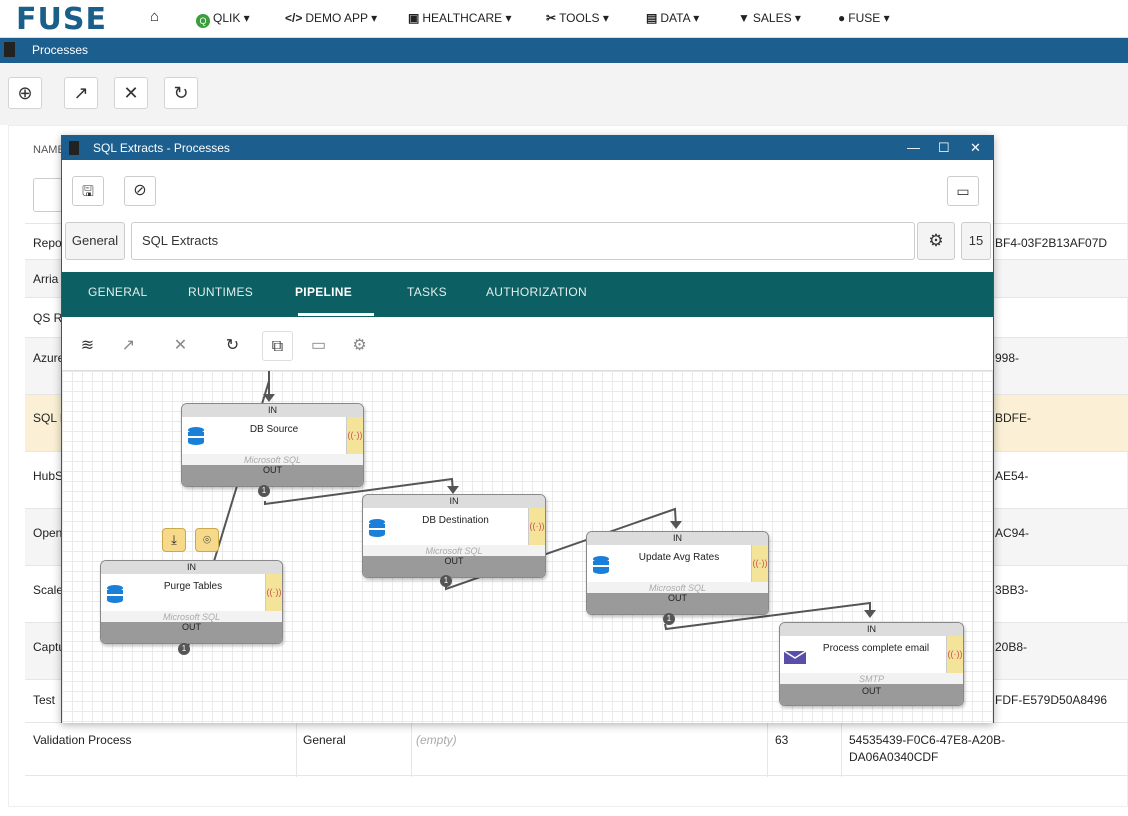 Image resolution: width=1128 pixels, height=816 pixels. I want to click on node-body: Purge Tables, so click(183, 592).